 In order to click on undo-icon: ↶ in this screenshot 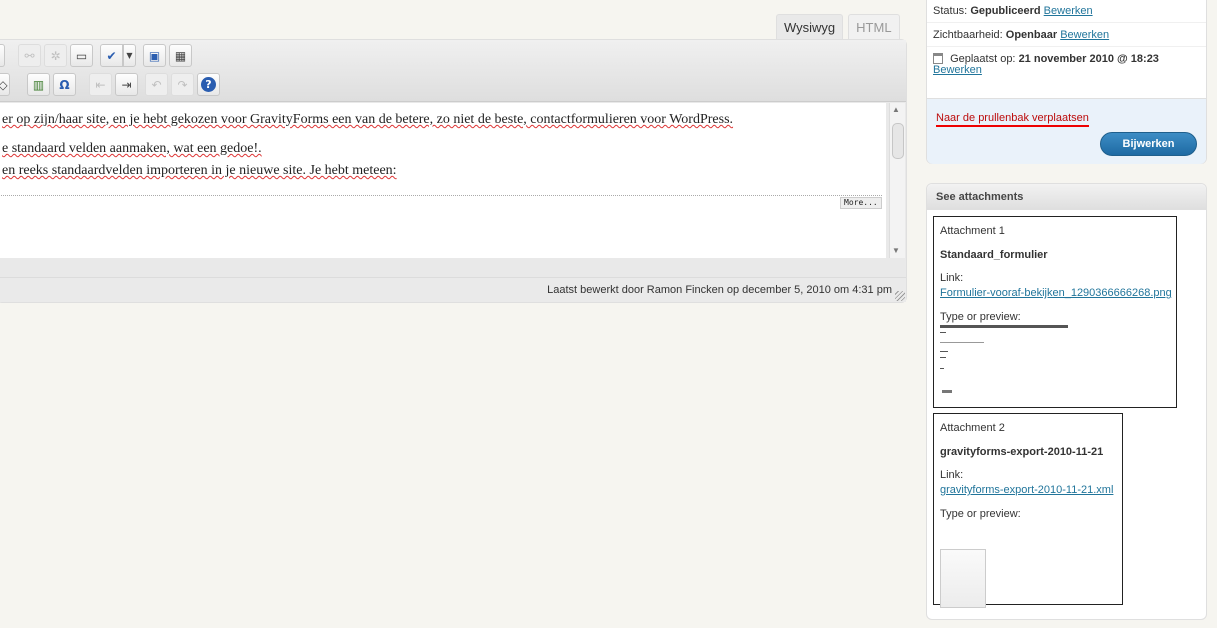, I will do `click(156, 84)`.